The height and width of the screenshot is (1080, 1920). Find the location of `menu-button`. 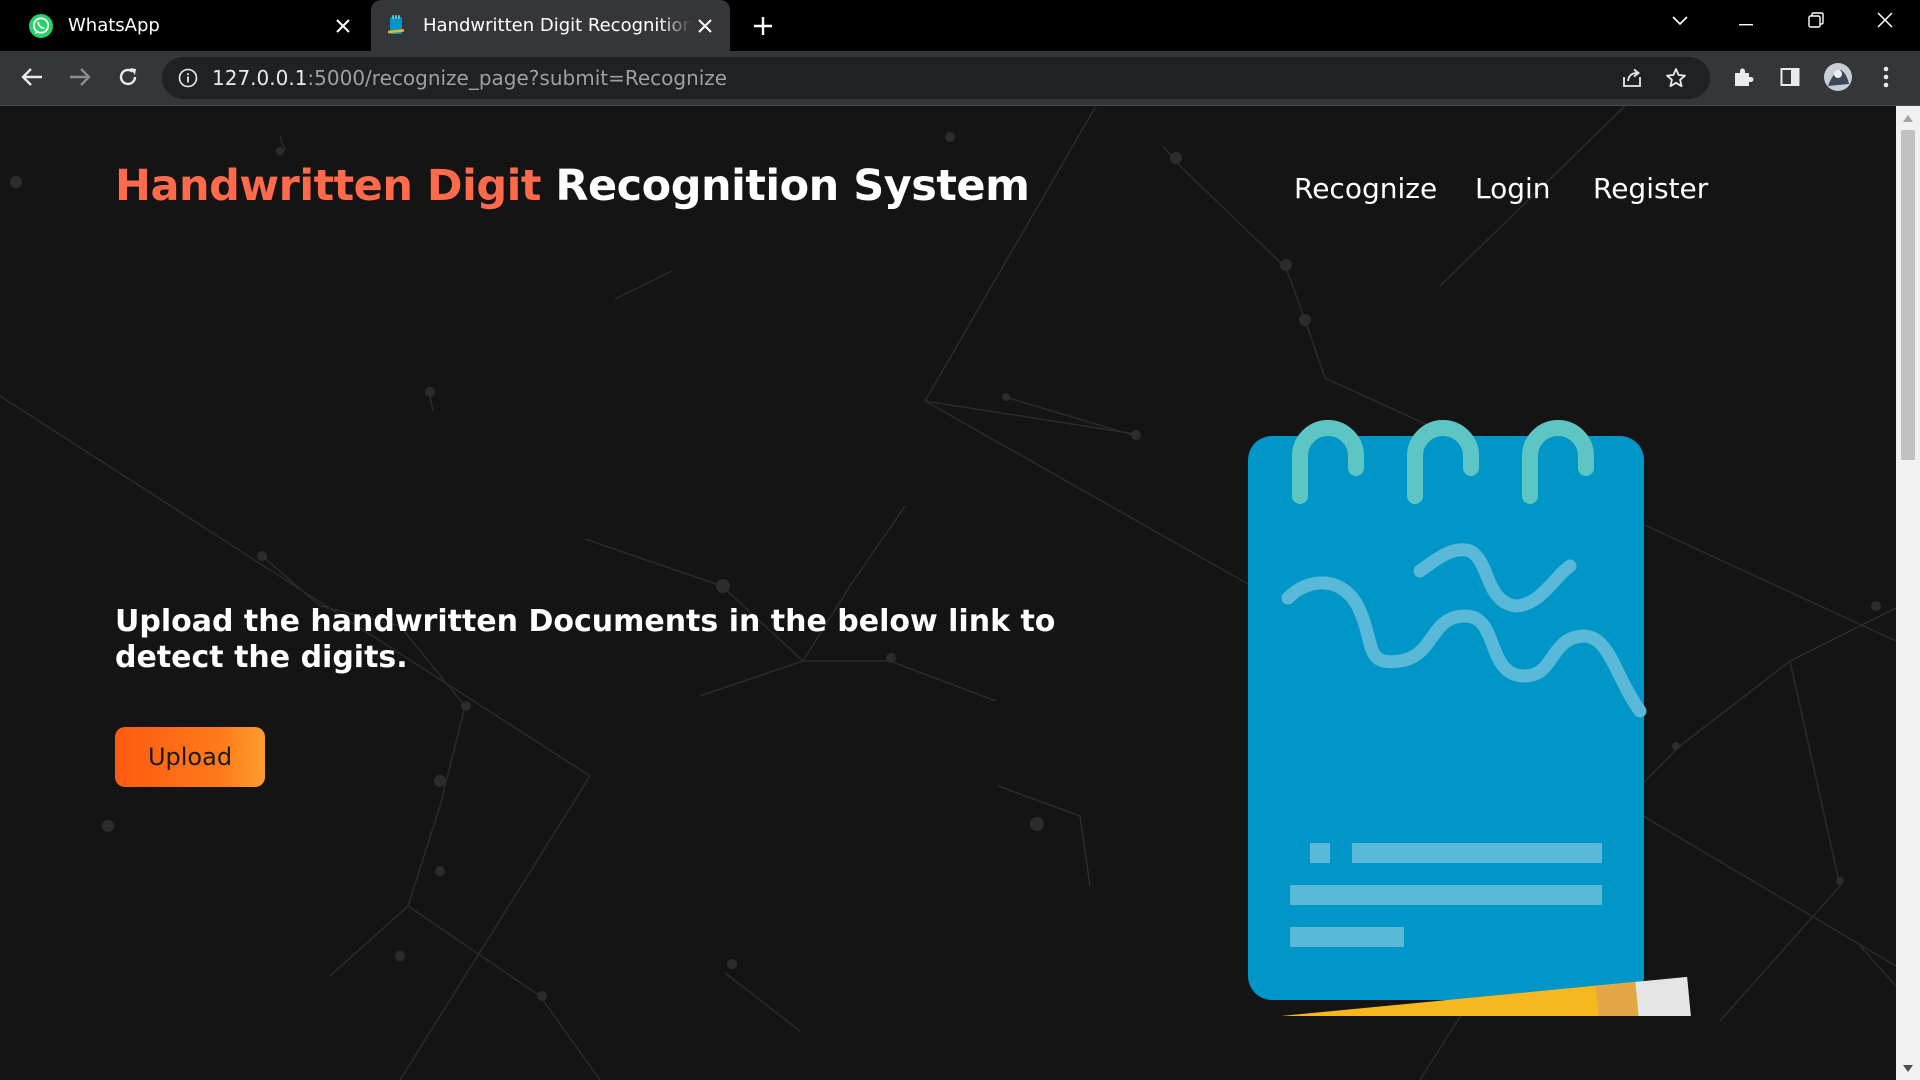

menu-button is located at coordinates (1886, 79).